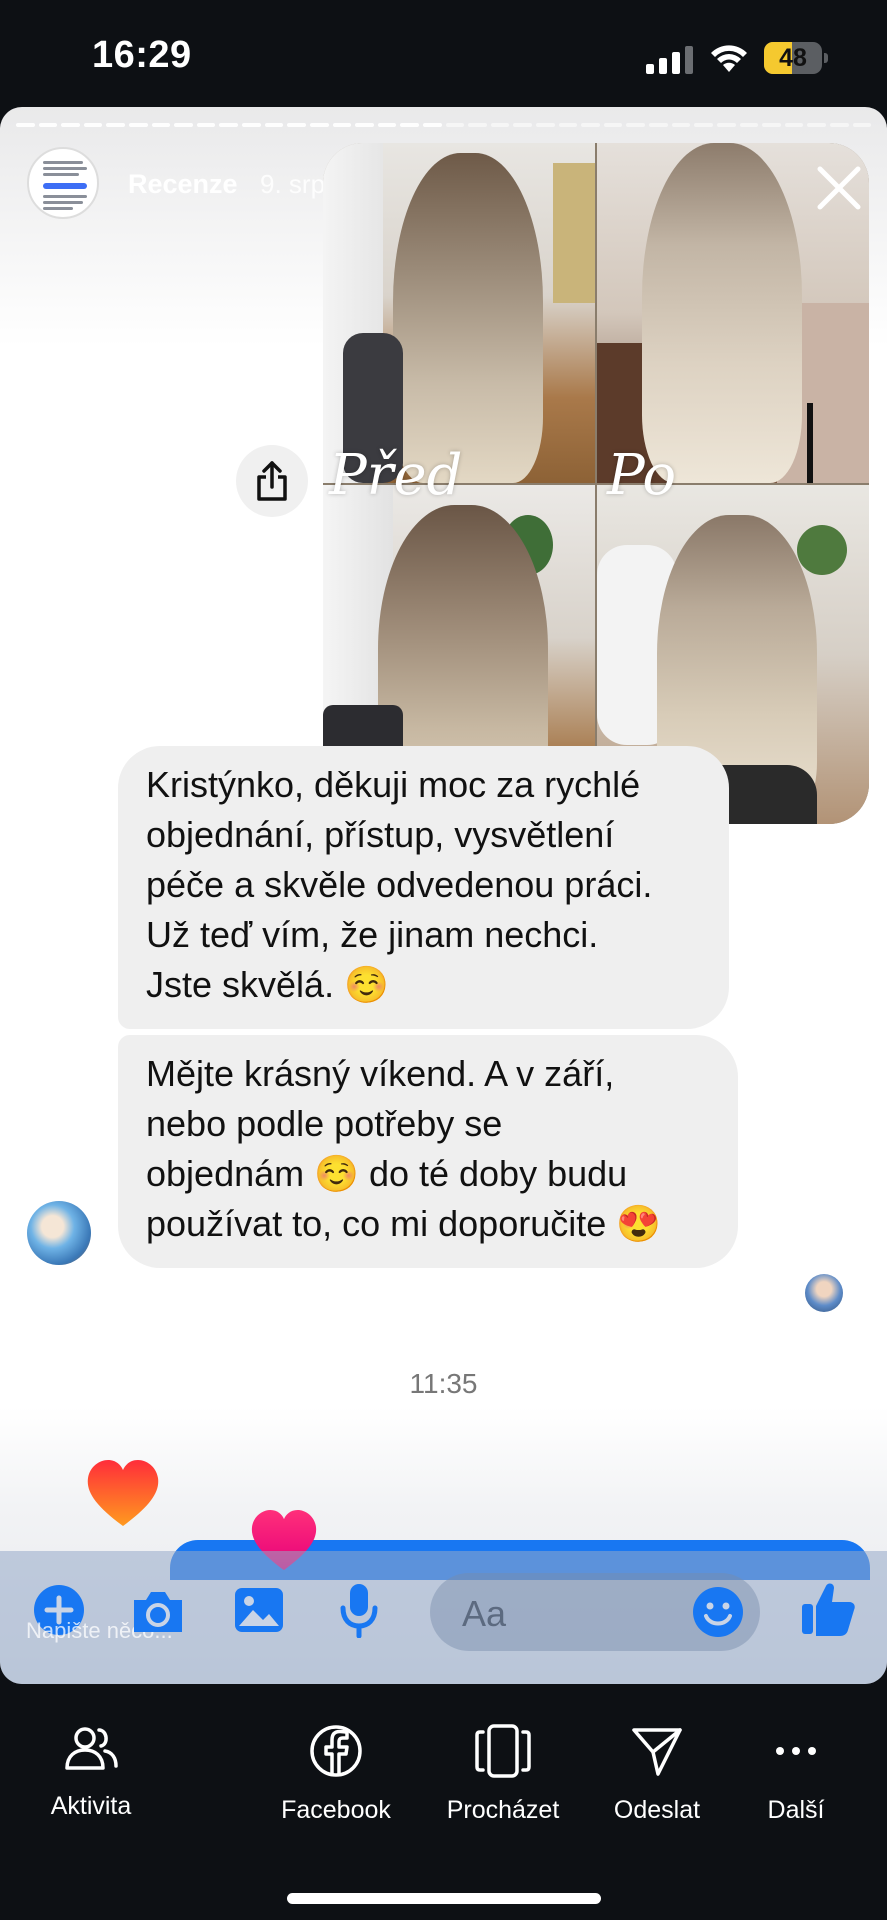  Describe the element at coordinates (91, 1772) in the screenshot. I see `nav-activity: Aktivita` at that location.